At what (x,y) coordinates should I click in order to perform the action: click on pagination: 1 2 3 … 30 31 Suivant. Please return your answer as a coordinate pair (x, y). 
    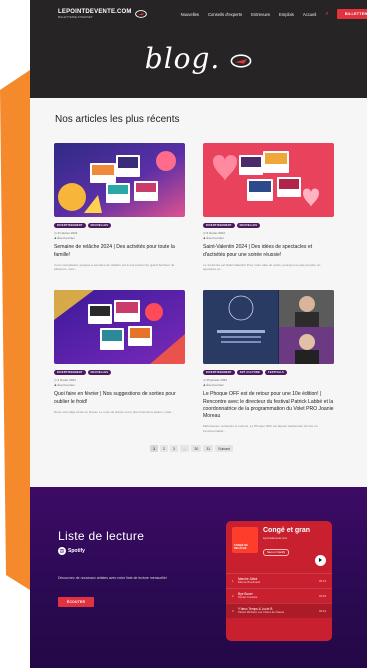
    Looking at the image, I should click on (191, 449).